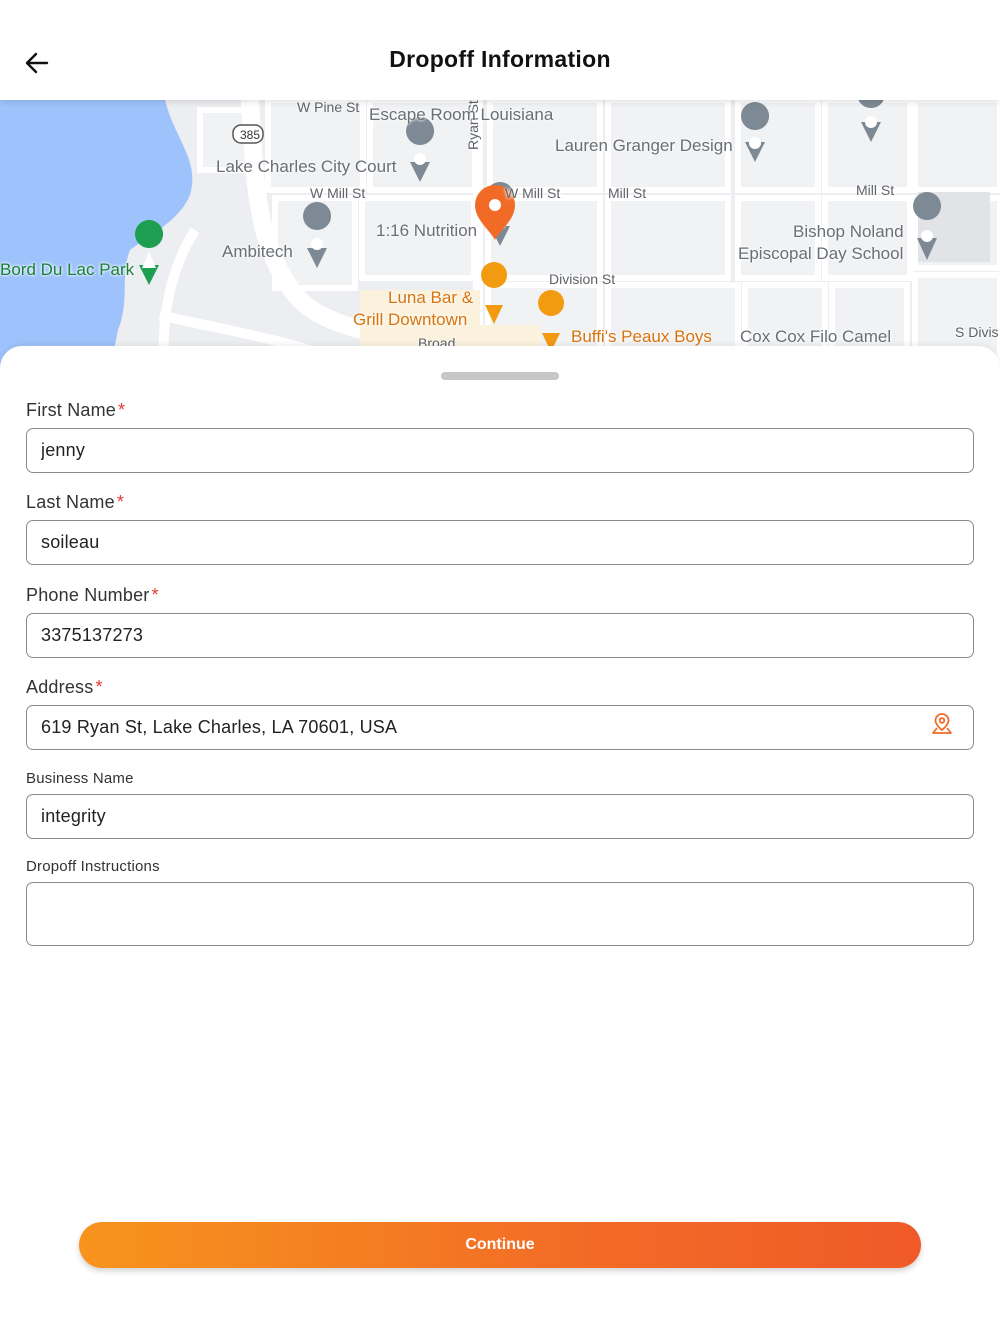 The height and width of the screenshot is (1334, 1000). What do you see at coordinates (820, 253) in the screenshot?
I see `poi-bishop-noland-line2: Episcopal Day School` at bounding box center [820, 253].